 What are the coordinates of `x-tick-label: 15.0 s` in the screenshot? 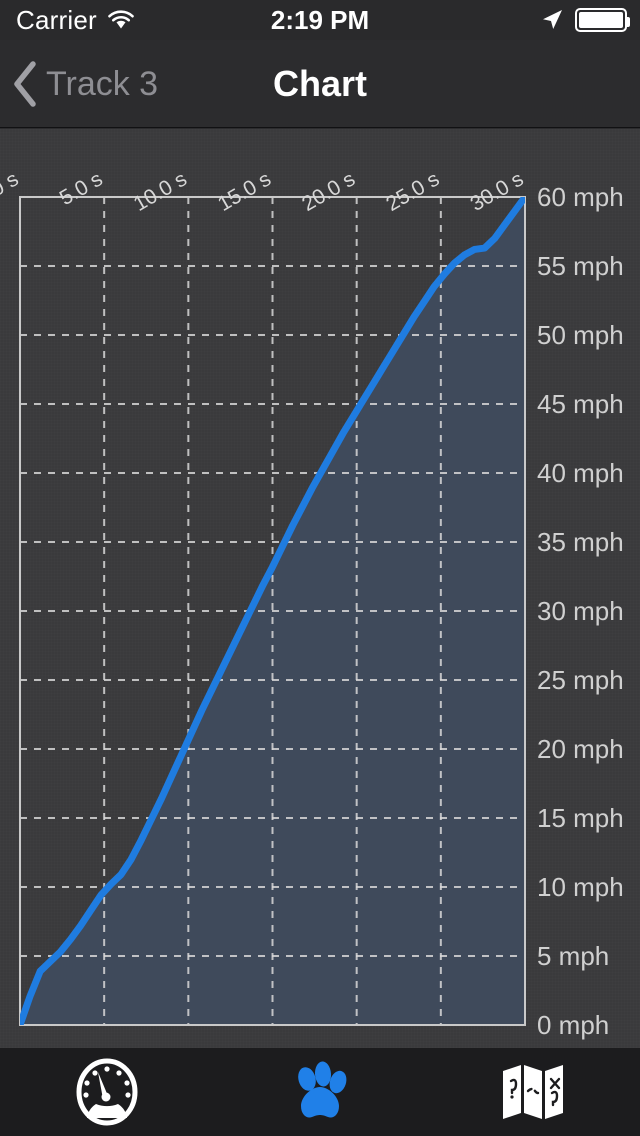 It's located at (244, 191).